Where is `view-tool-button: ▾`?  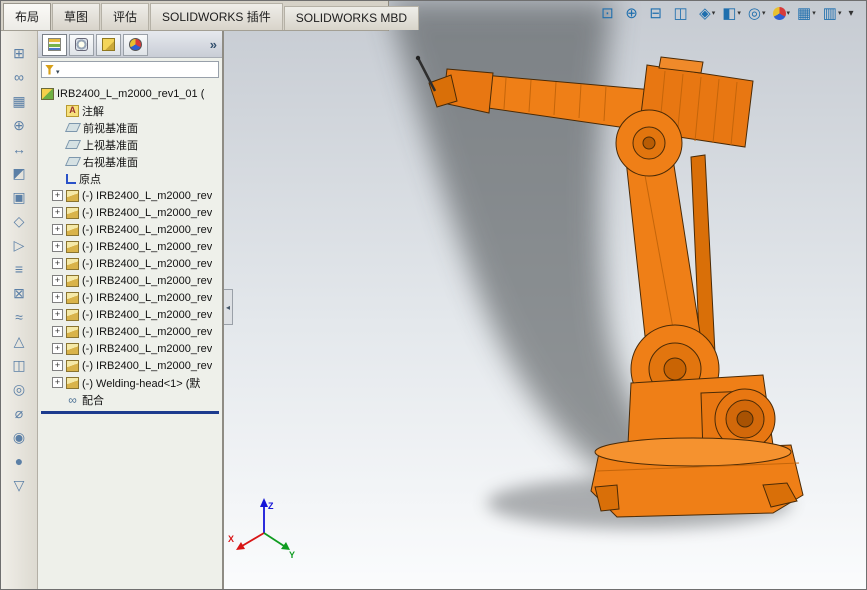 view-tool-button: ▾ is located at coordinates (853, 13).